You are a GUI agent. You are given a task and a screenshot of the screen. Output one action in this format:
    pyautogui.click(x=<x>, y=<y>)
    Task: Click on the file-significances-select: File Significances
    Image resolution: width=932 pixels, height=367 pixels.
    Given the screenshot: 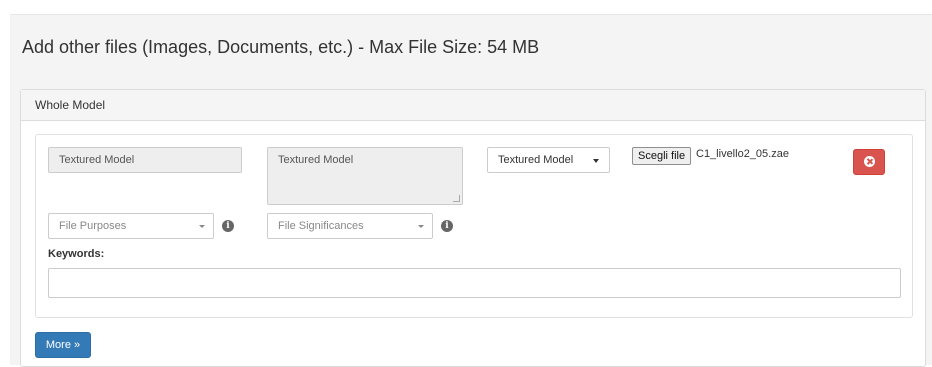 What is the action you would take?
    pyautogui.click(x=350, y=226)
    